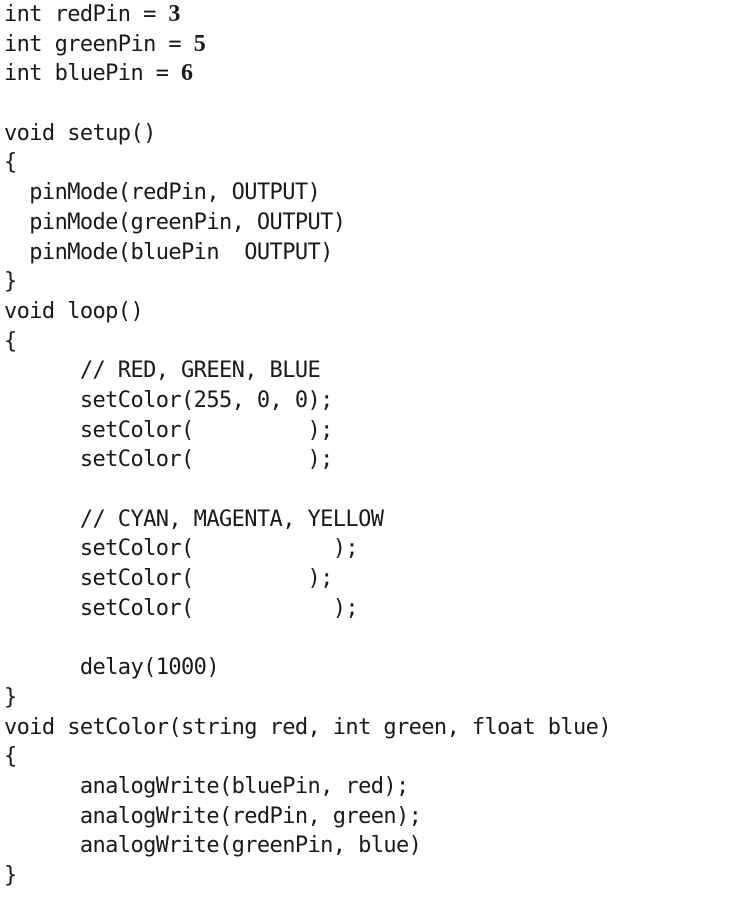 Image resolution: width=732 pixels, height=899 pixels. Describe the element at coordinates (206, 786) in the screenshot. I see `code-line: analogWrite(bluePin, red);` at that location.